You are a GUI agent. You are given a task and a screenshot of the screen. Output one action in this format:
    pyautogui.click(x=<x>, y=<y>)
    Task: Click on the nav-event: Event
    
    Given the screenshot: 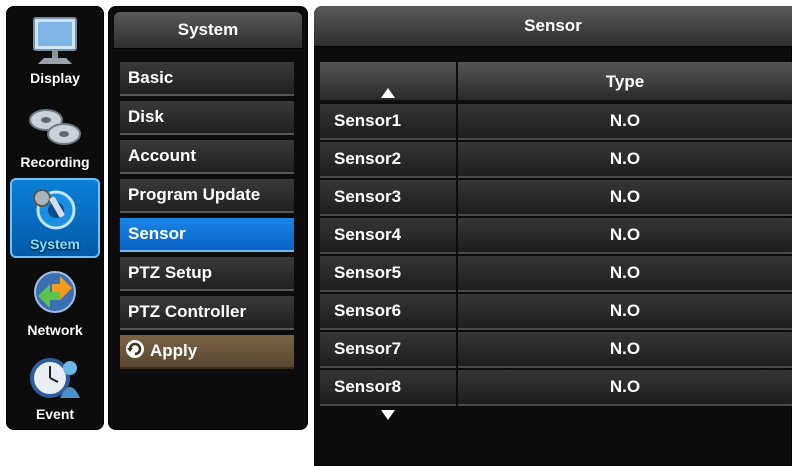 What is the action you would take?
    pyautogui.click(x=55, y=386)
    